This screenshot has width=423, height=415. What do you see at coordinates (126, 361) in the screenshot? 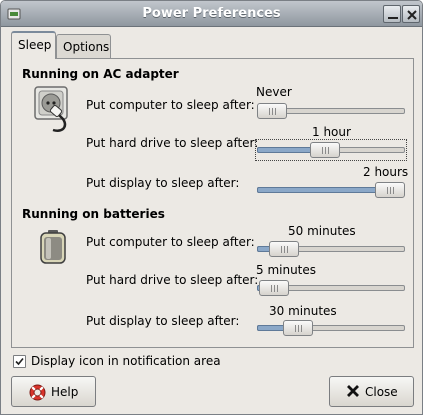
I see `notification-icon-label: Display icon in notification area` at bounding box center [126, 361].